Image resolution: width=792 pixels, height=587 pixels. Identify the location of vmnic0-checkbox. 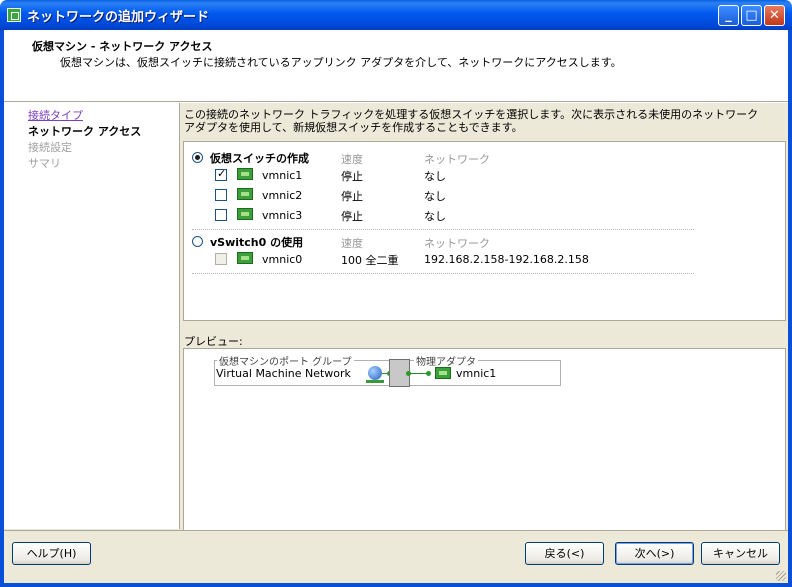
(221, 259).